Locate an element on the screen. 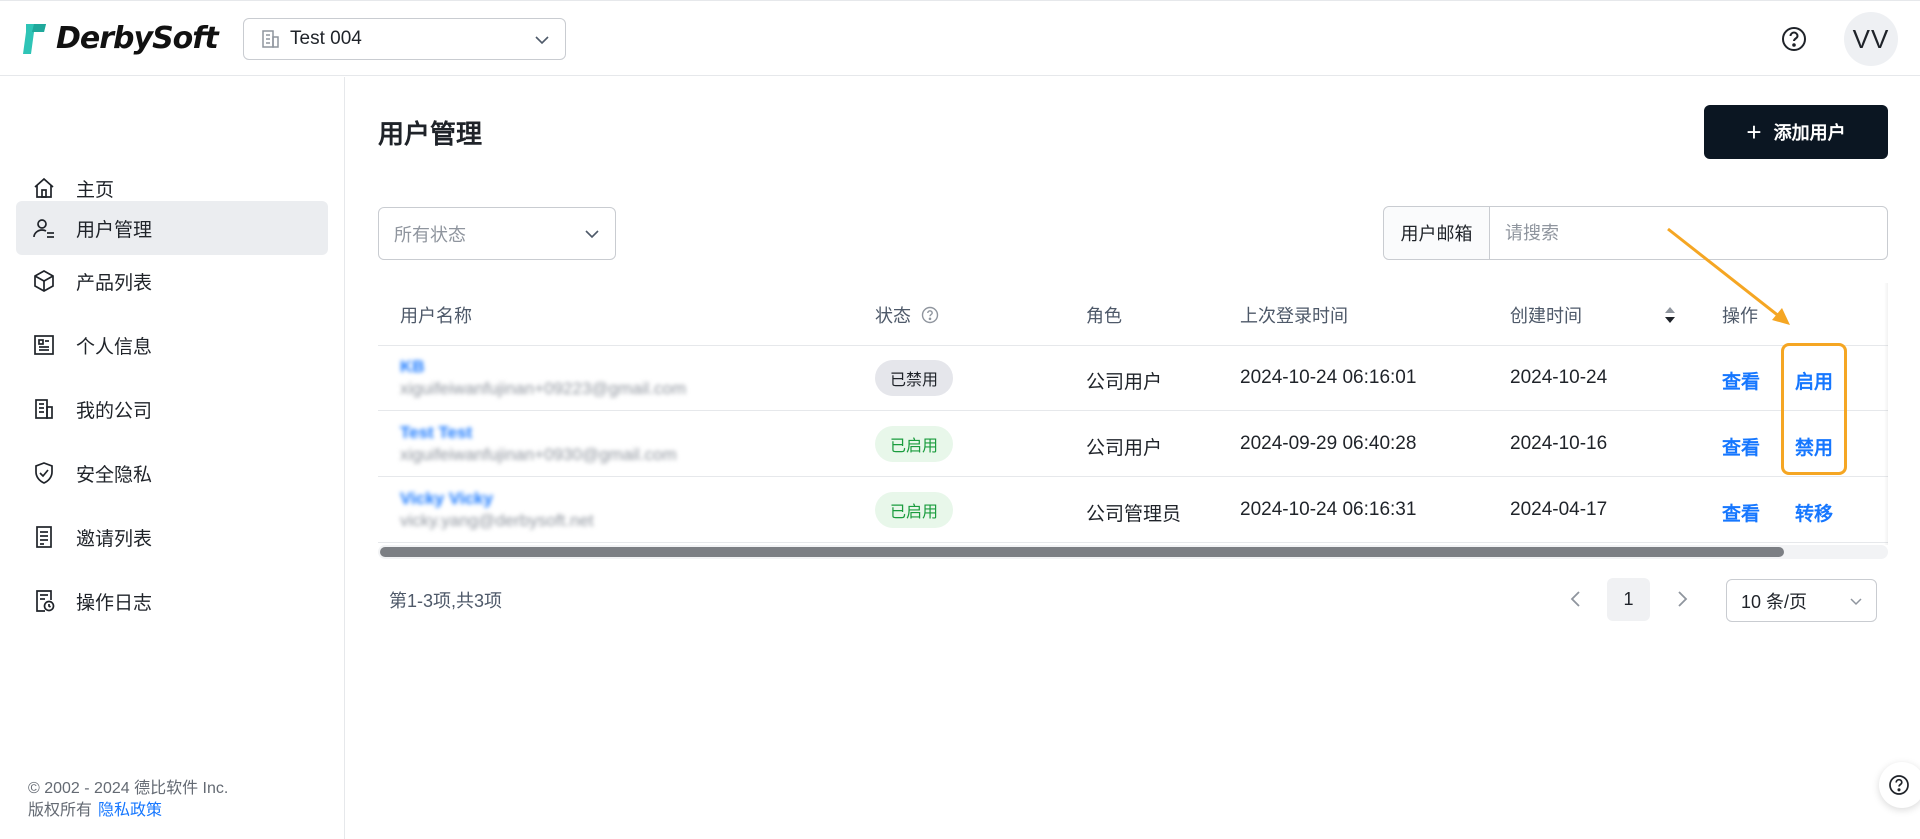 This screenshot has height=839, width=1920. sidebar-item-label: 邀请列表 is located at coordinates (114, 539).